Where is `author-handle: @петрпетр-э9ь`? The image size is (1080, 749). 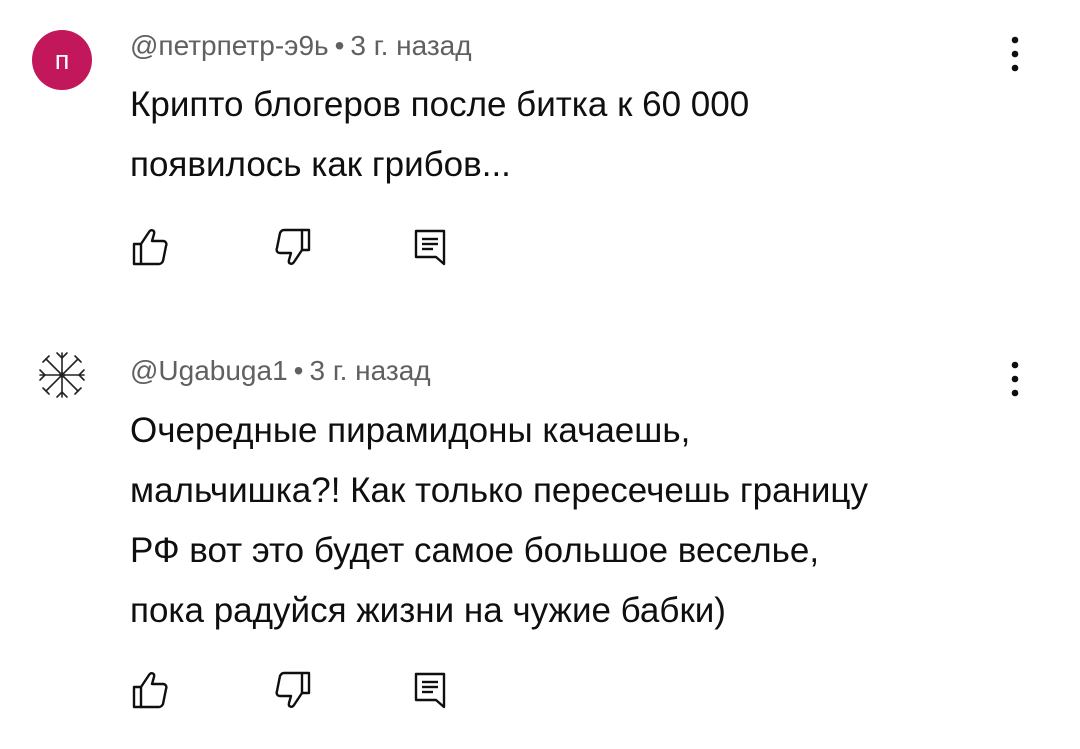
author-handle: @петрпетр-э9ь is located at coordinates (229, 45).